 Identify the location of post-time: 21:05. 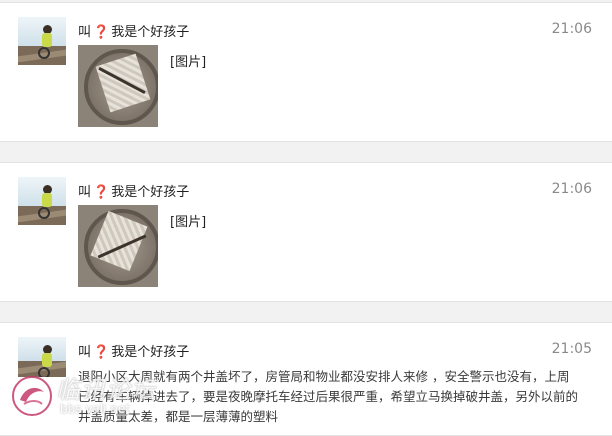
(571, 349).